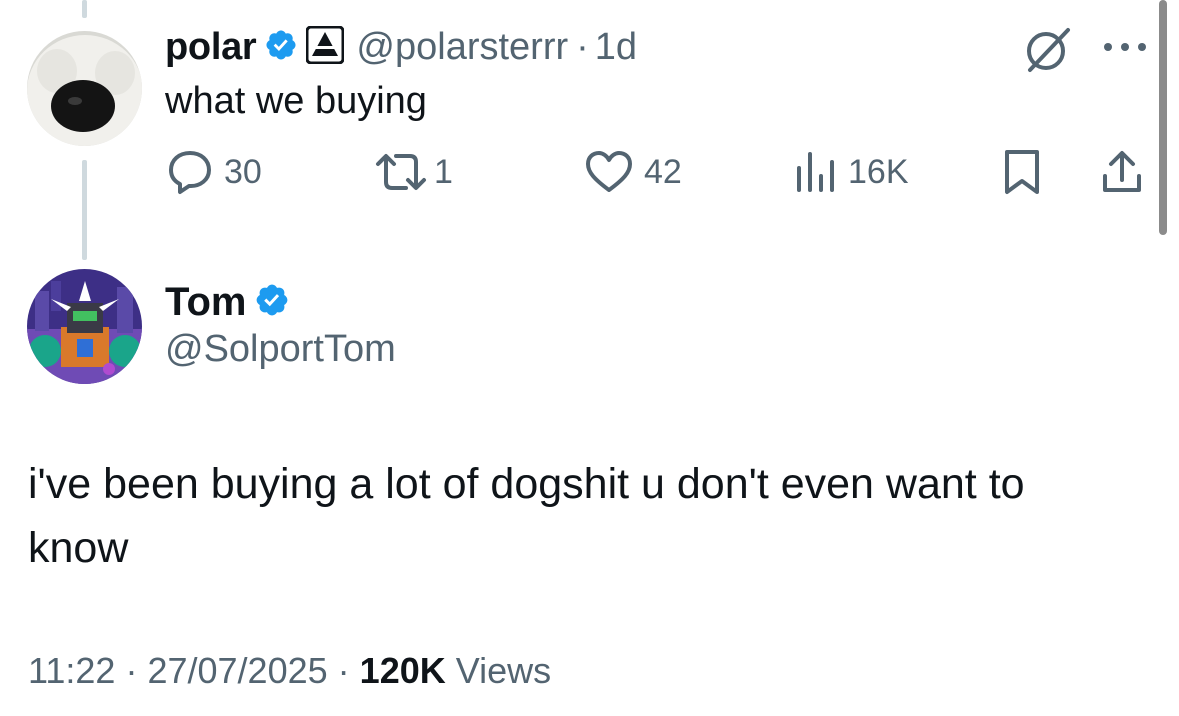  I want to click on avatar-polar, so click(84, 88).